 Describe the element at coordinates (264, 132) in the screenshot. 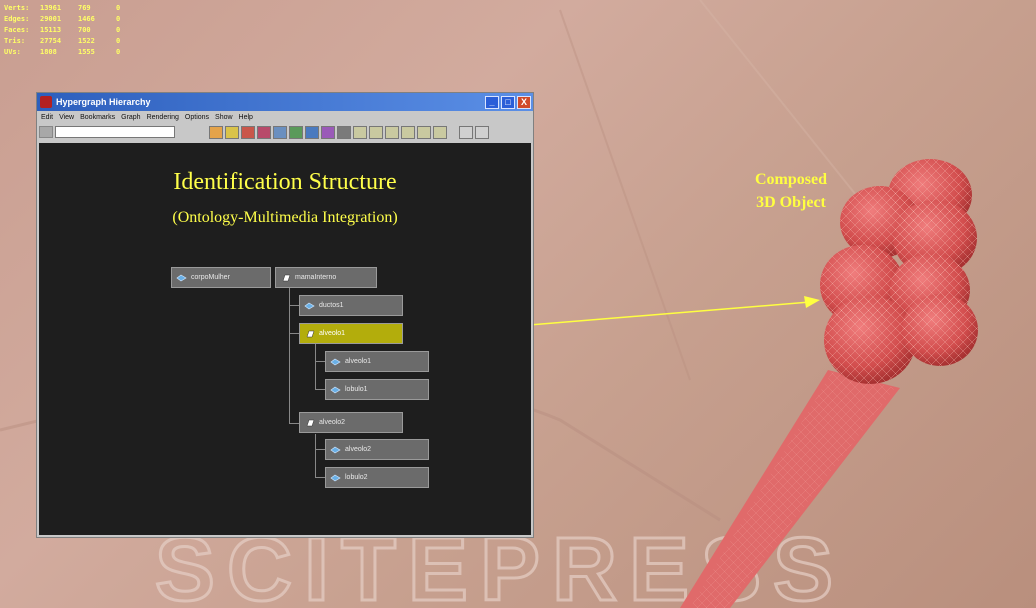

I see `frame-branch-icon` at that location.